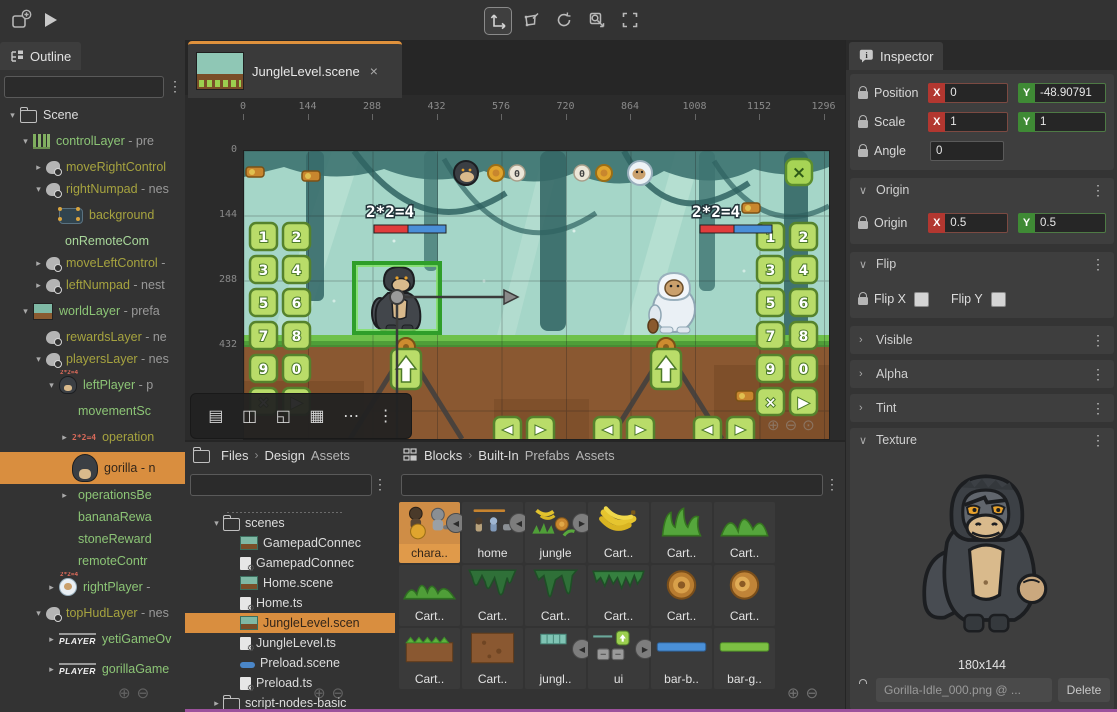 The width and height of the screenshot is (1117, 712). Describe the element at coordinates (564, 20) in the screenshot. I see `rotate-tool-button` at that location.